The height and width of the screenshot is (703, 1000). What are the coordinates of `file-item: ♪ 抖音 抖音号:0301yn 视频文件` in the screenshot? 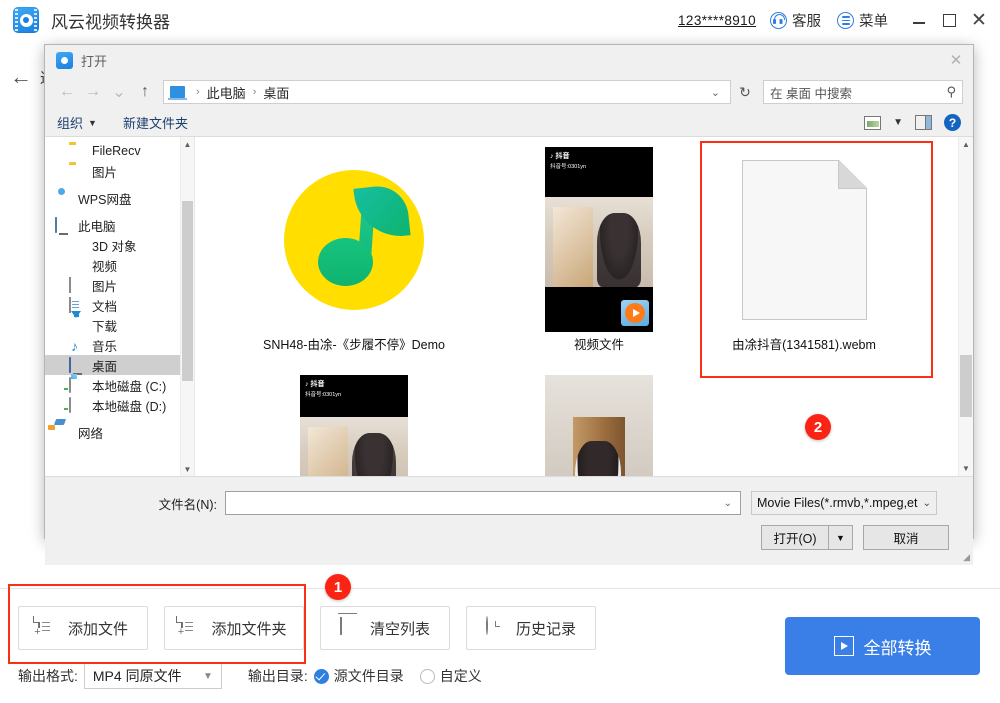 It's located at (599, 257).